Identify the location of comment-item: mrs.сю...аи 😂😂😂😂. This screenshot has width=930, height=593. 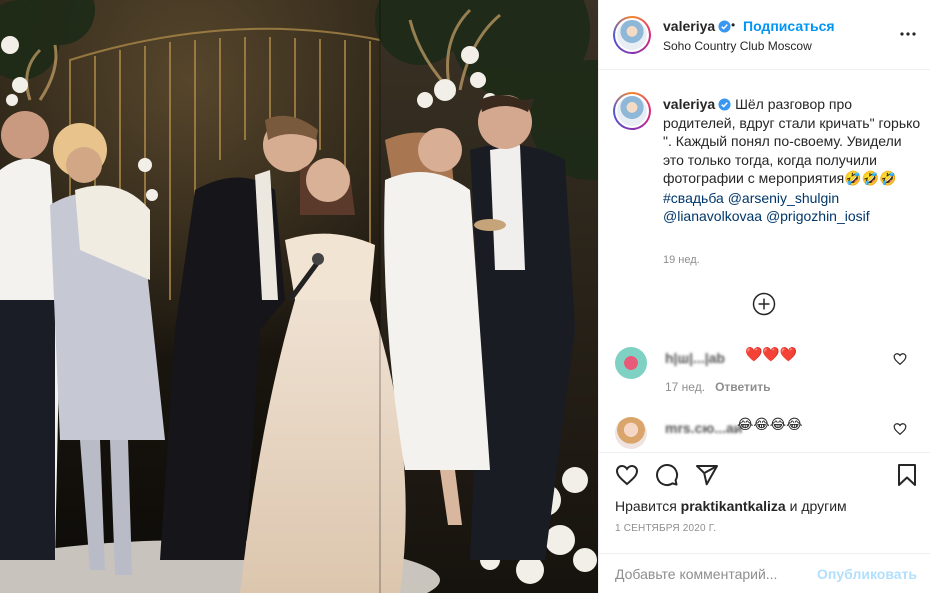
(764, 436).